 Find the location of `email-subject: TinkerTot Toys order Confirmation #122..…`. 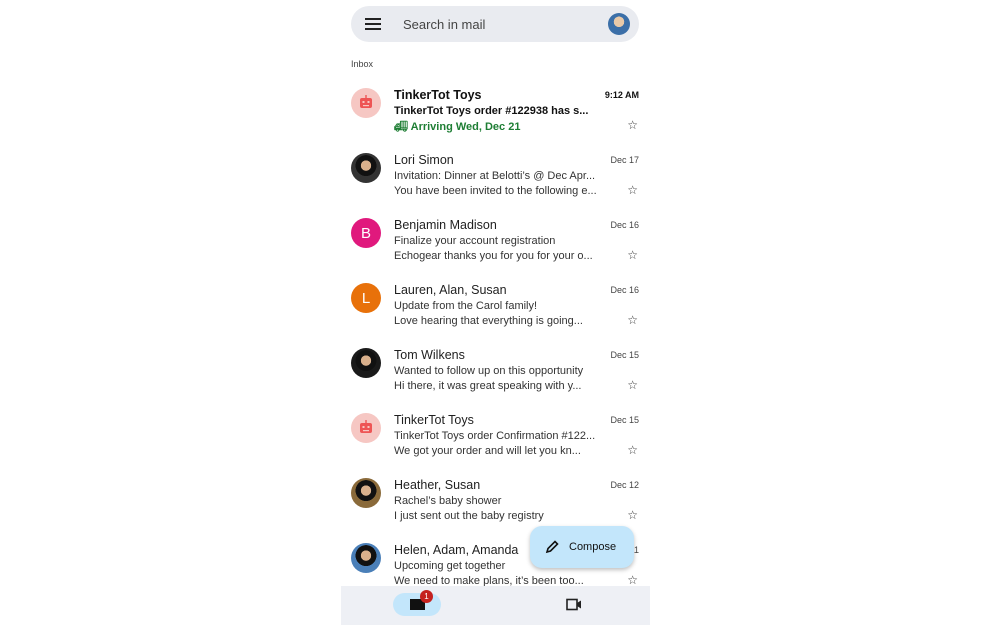

email-subject: TinkerTot Toys order Confirmation #122..… is located at coordinates (495, 436).